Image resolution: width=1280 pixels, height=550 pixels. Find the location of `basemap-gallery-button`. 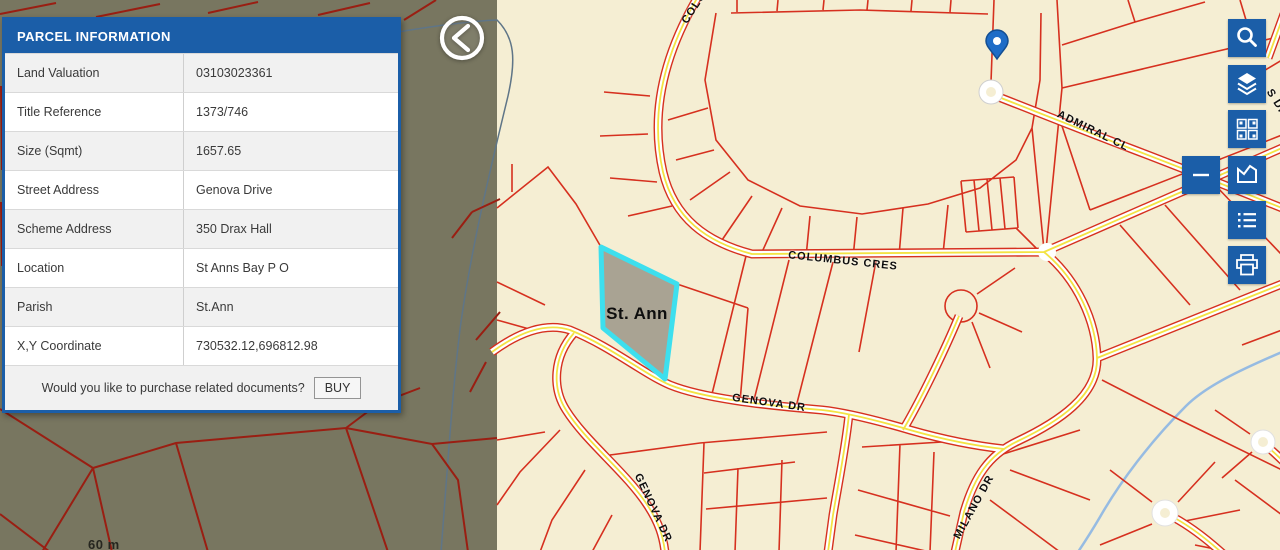

basemap-gallery-button is located at coordinates (1247, 129).